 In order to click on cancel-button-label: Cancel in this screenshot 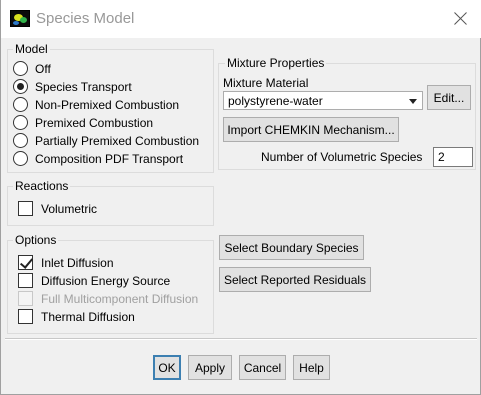, I will do `click(262, 367)`.